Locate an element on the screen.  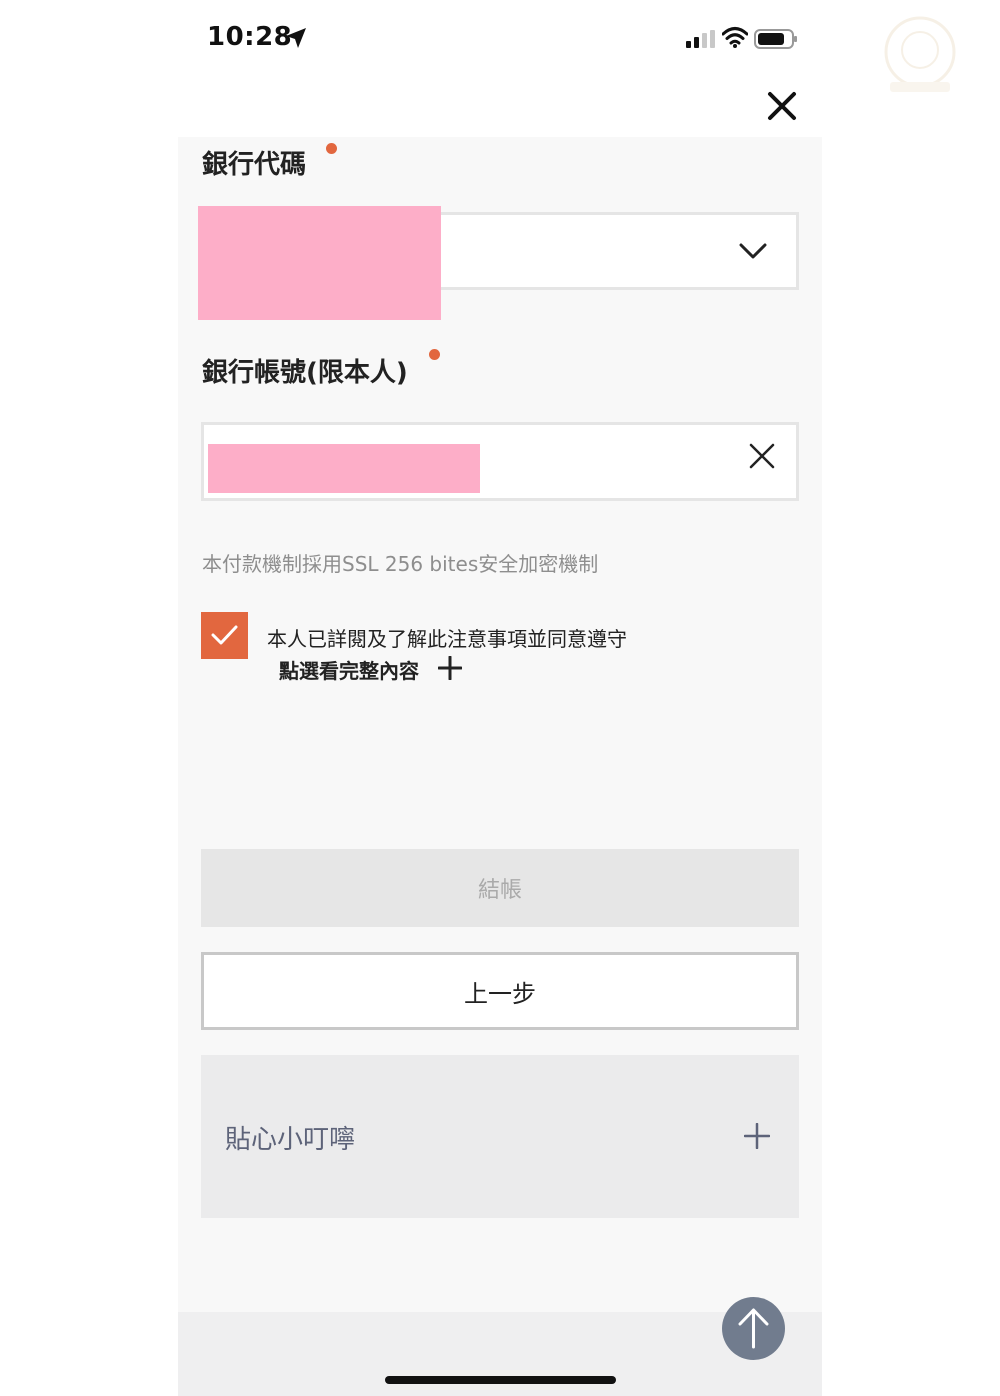
tips-title: 貼心小叮嚀 is located at coordinates (290, 1140).